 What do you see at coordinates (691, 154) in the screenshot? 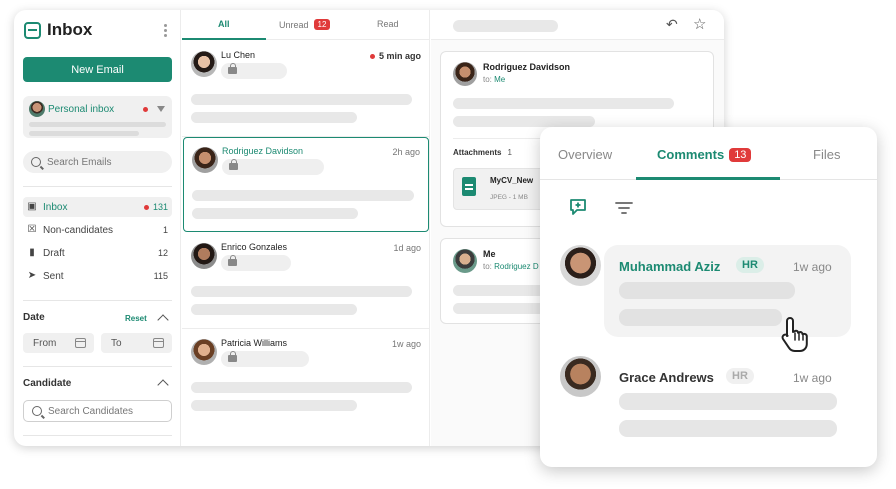
I see `tab-label: Comments` at bounding box center [691, 154].